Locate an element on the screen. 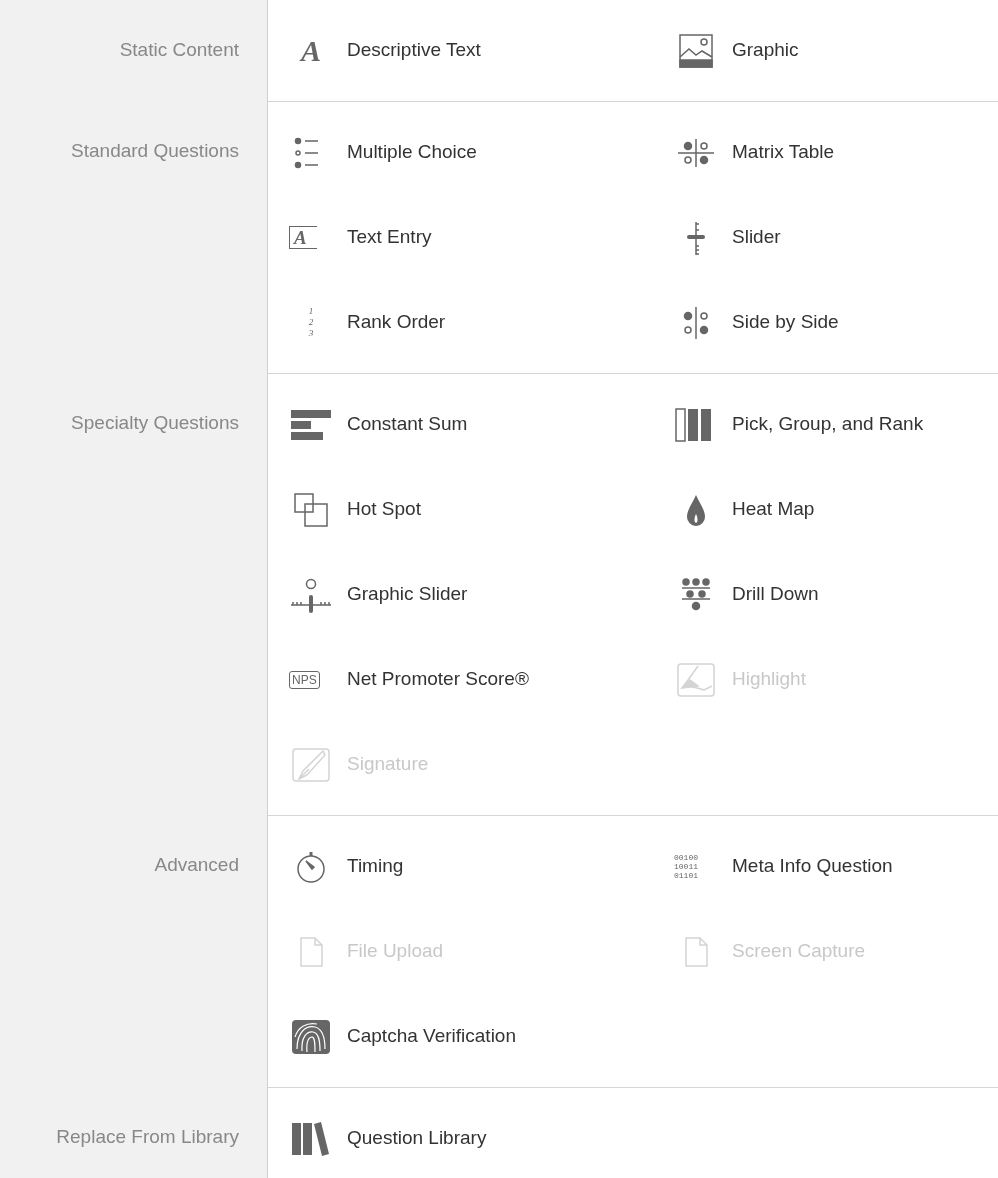 This screenshot has width=998, height=1178. letter-icon: A is located at coordinates (311, 50).